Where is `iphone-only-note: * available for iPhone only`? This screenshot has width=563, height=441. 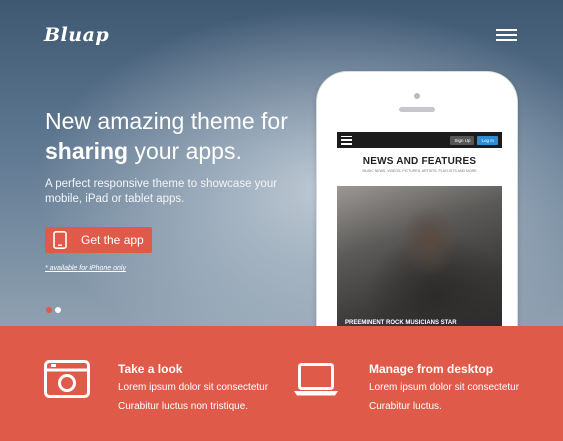
iphone-only-note: * available for iPhone only is located at coordinates (85, 268).